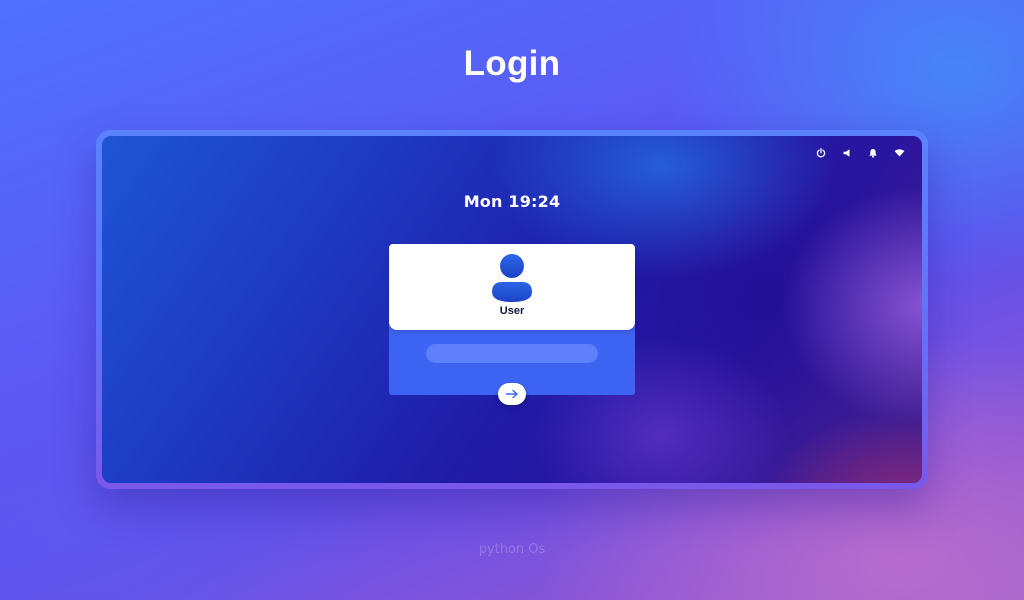 The width and height of the screenshot is (1024, 600). I want to click on page-title: Login, so click(512, 63).